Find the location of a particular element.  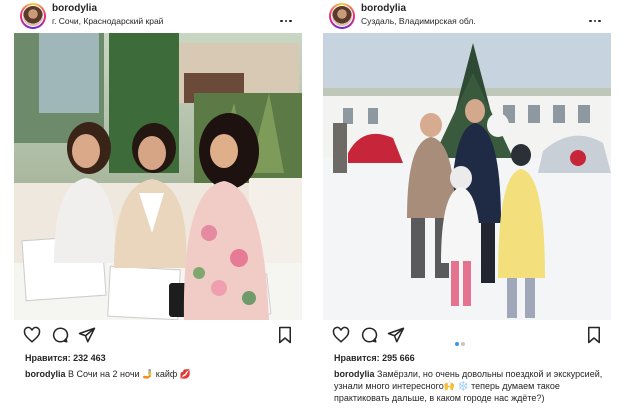

carousel-dot-active is located at coordinates (457, 344).